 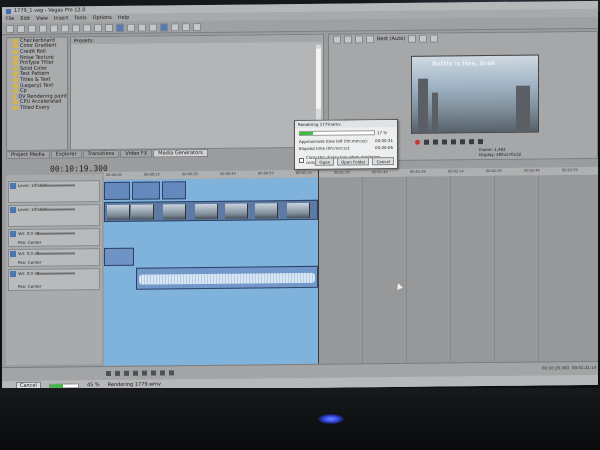 I want to click on ruler-tick: 00:02:59, so click(x=570, y=170).